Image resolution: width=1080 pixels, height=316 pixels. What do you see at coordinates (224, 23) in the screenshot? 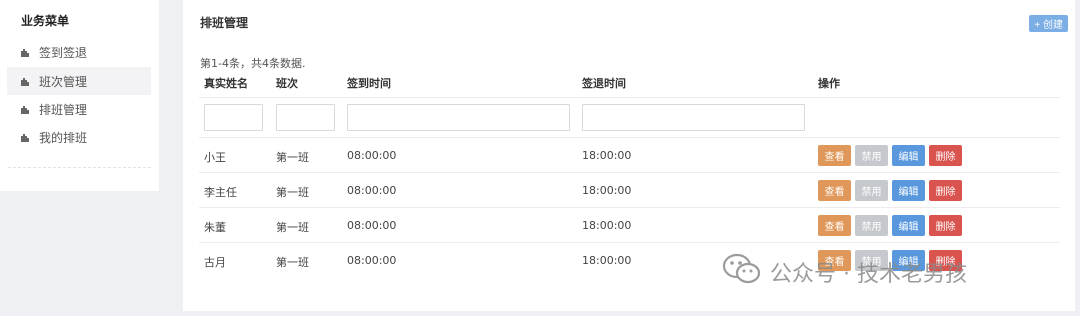
I see `page-title: 排班管理` at bounding box center [224, 23].